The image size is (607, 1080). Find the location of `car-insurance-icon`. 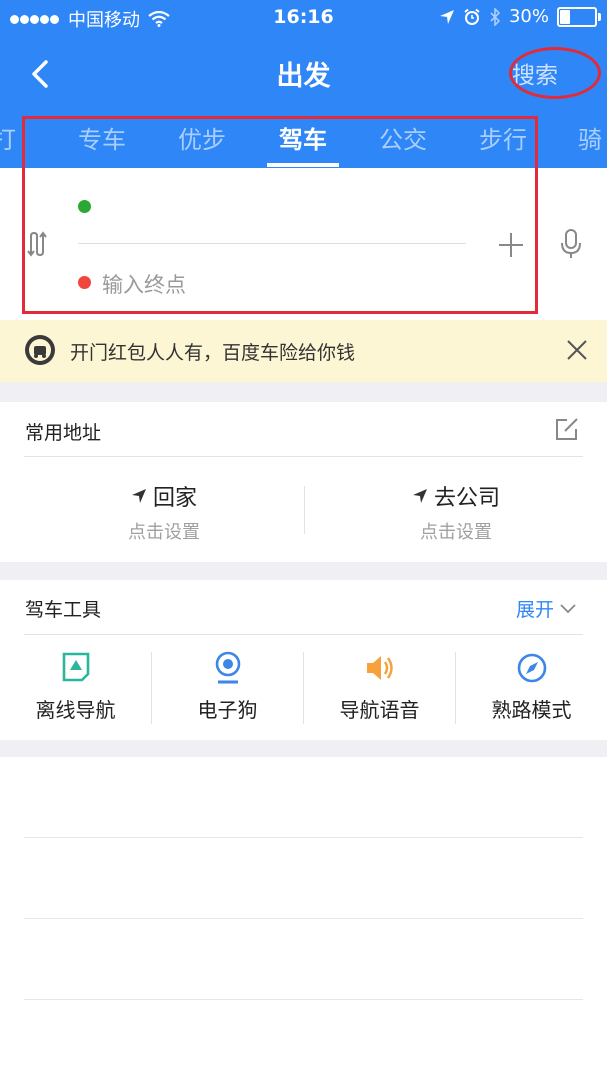

car-insurance-icon is located at coordinates (40, 350).